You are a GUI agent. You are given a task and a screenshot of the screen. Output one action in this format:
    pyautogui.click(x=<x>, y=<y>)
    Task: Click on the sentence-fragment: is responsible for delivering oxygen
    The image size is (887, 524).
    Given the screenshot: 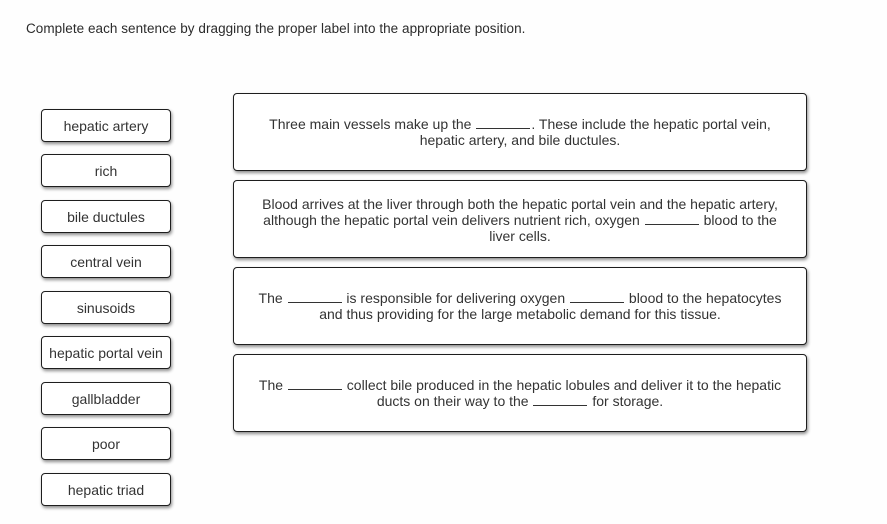 What is the action you would take?
    pyautogui.click(x=456, y=298)
    